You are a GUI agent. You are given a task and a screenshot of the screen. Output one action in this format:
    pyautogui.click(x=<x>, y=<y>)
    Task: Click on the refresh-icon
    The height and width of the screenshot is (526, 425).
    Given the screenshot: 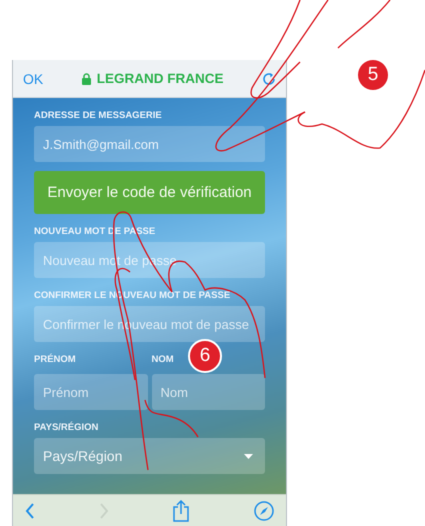 What is the action you would take?
    pyautogui.click(x=269, y=79)
    